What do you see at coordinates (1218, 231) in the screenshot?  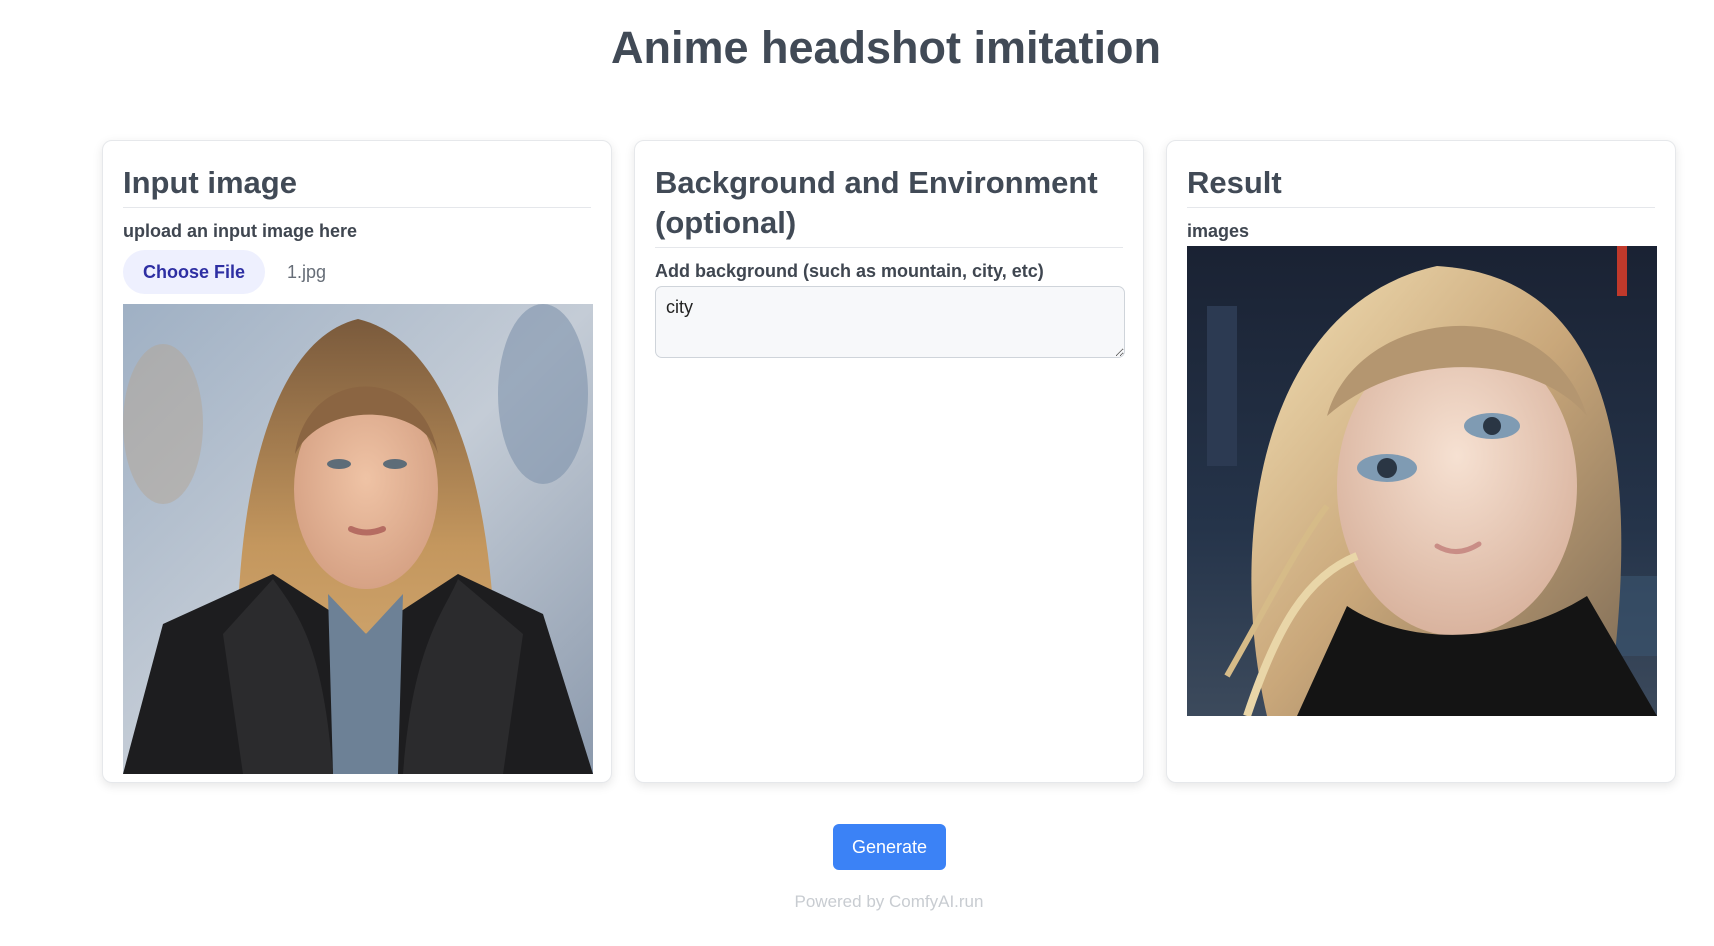 I see `result-images-label: images` at bounding box center [1218, 231].